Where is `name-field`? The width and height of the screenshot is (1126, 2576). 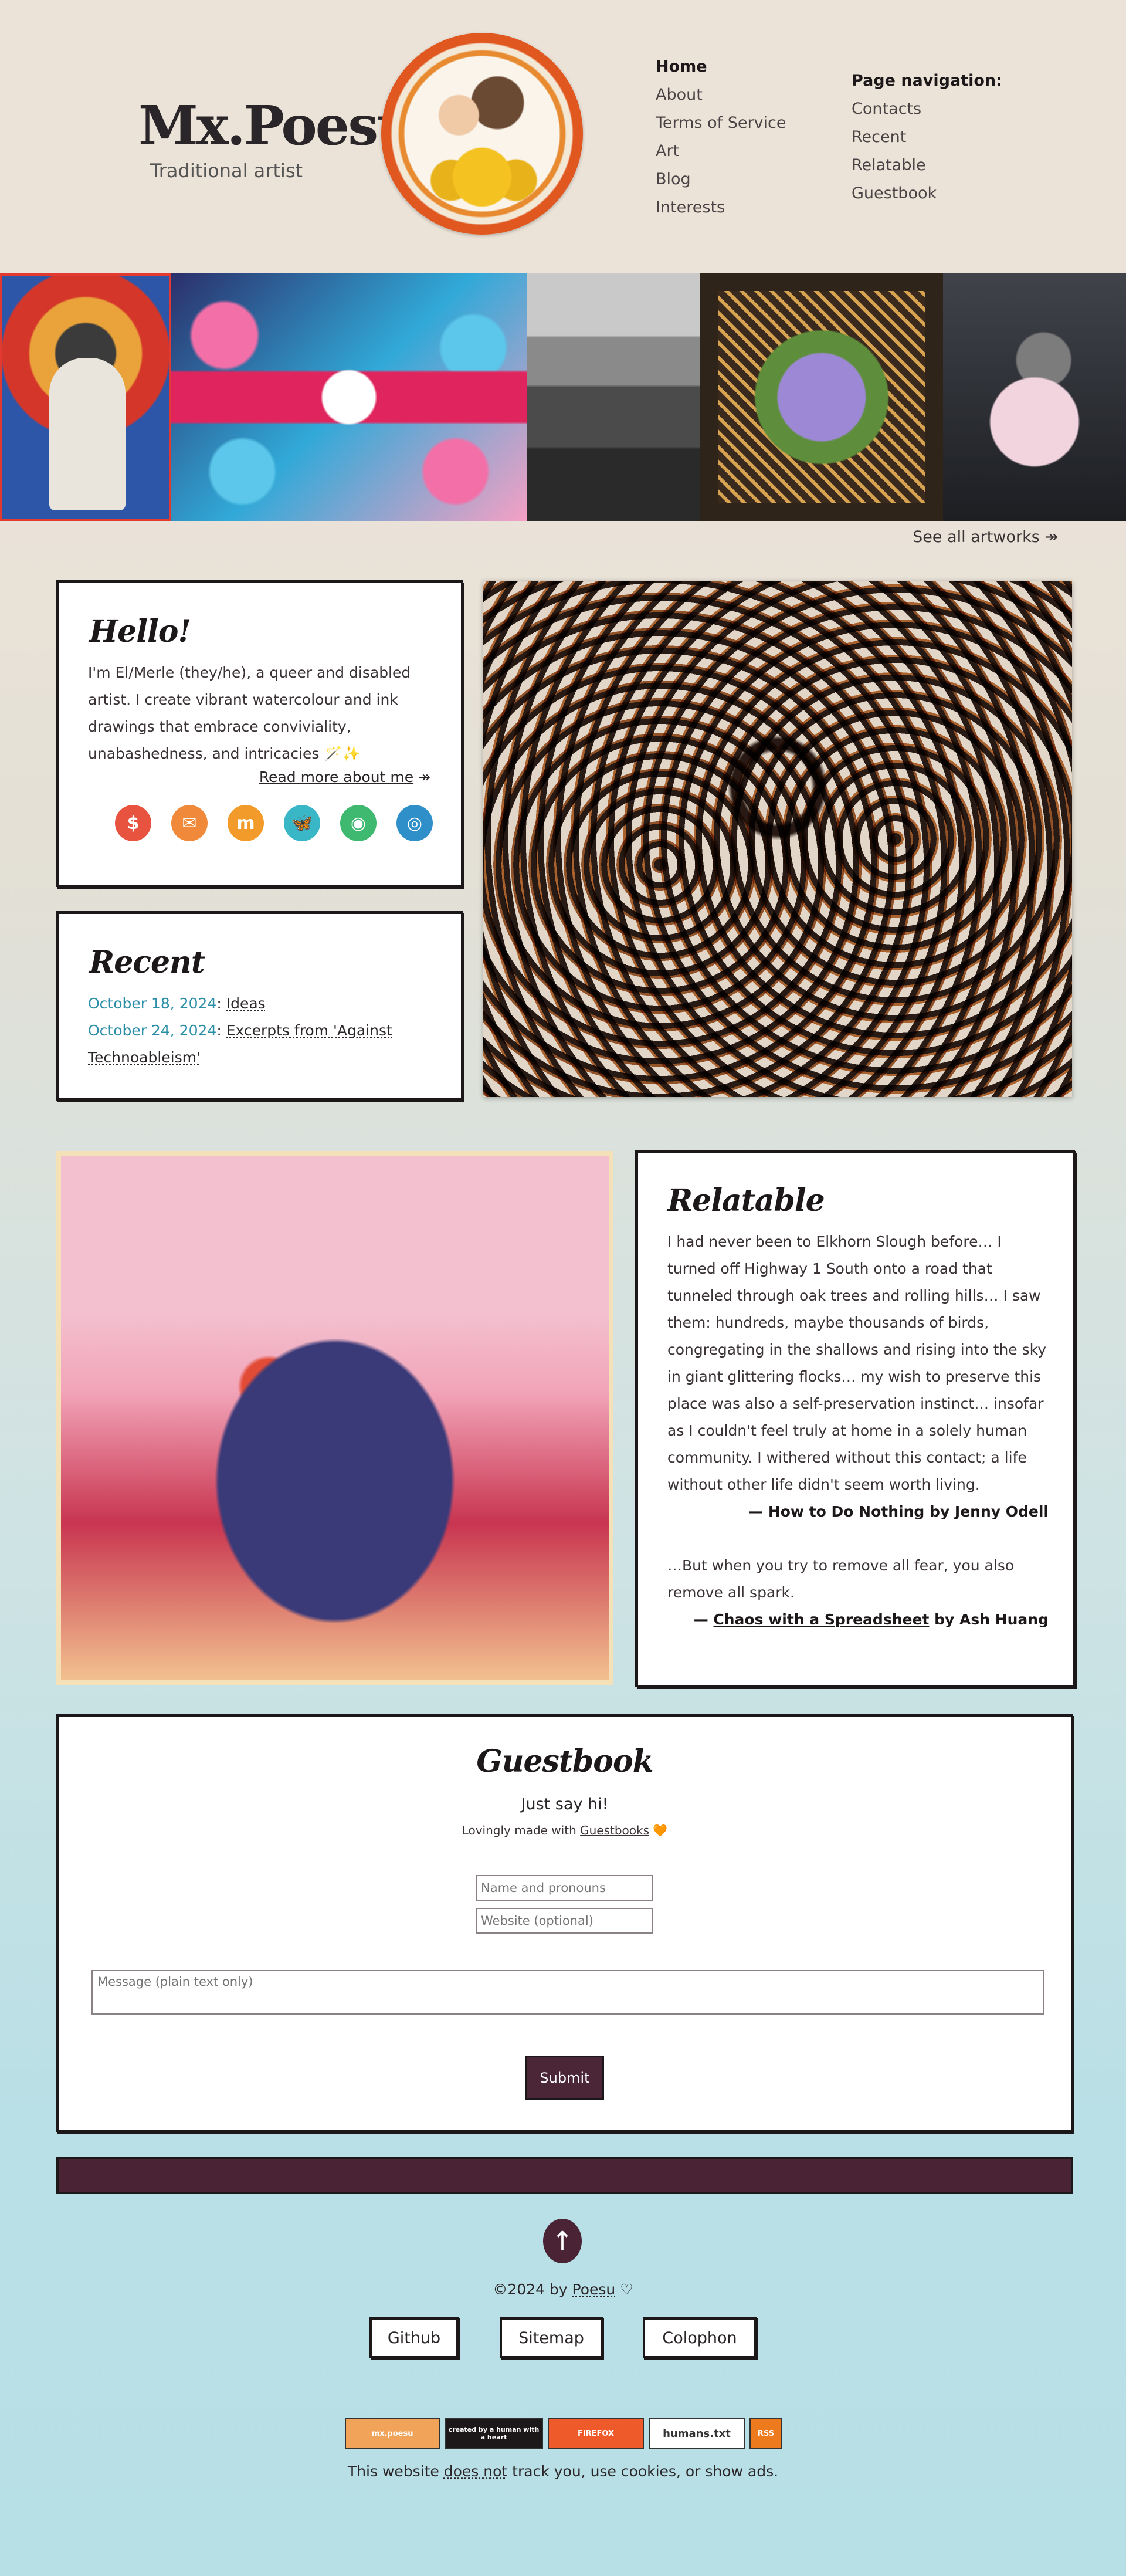 name-field is located at coordinates (564, 1888).